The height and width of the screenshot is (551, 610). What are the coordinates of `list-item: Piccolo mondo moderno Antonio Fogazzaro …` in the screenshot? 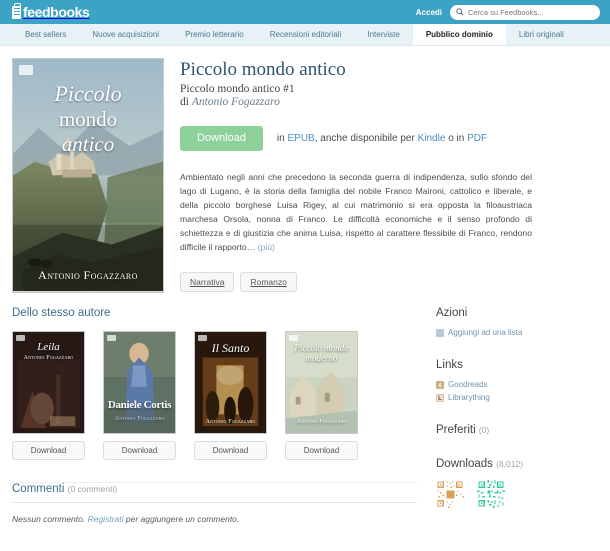 It's located at (321, 395).